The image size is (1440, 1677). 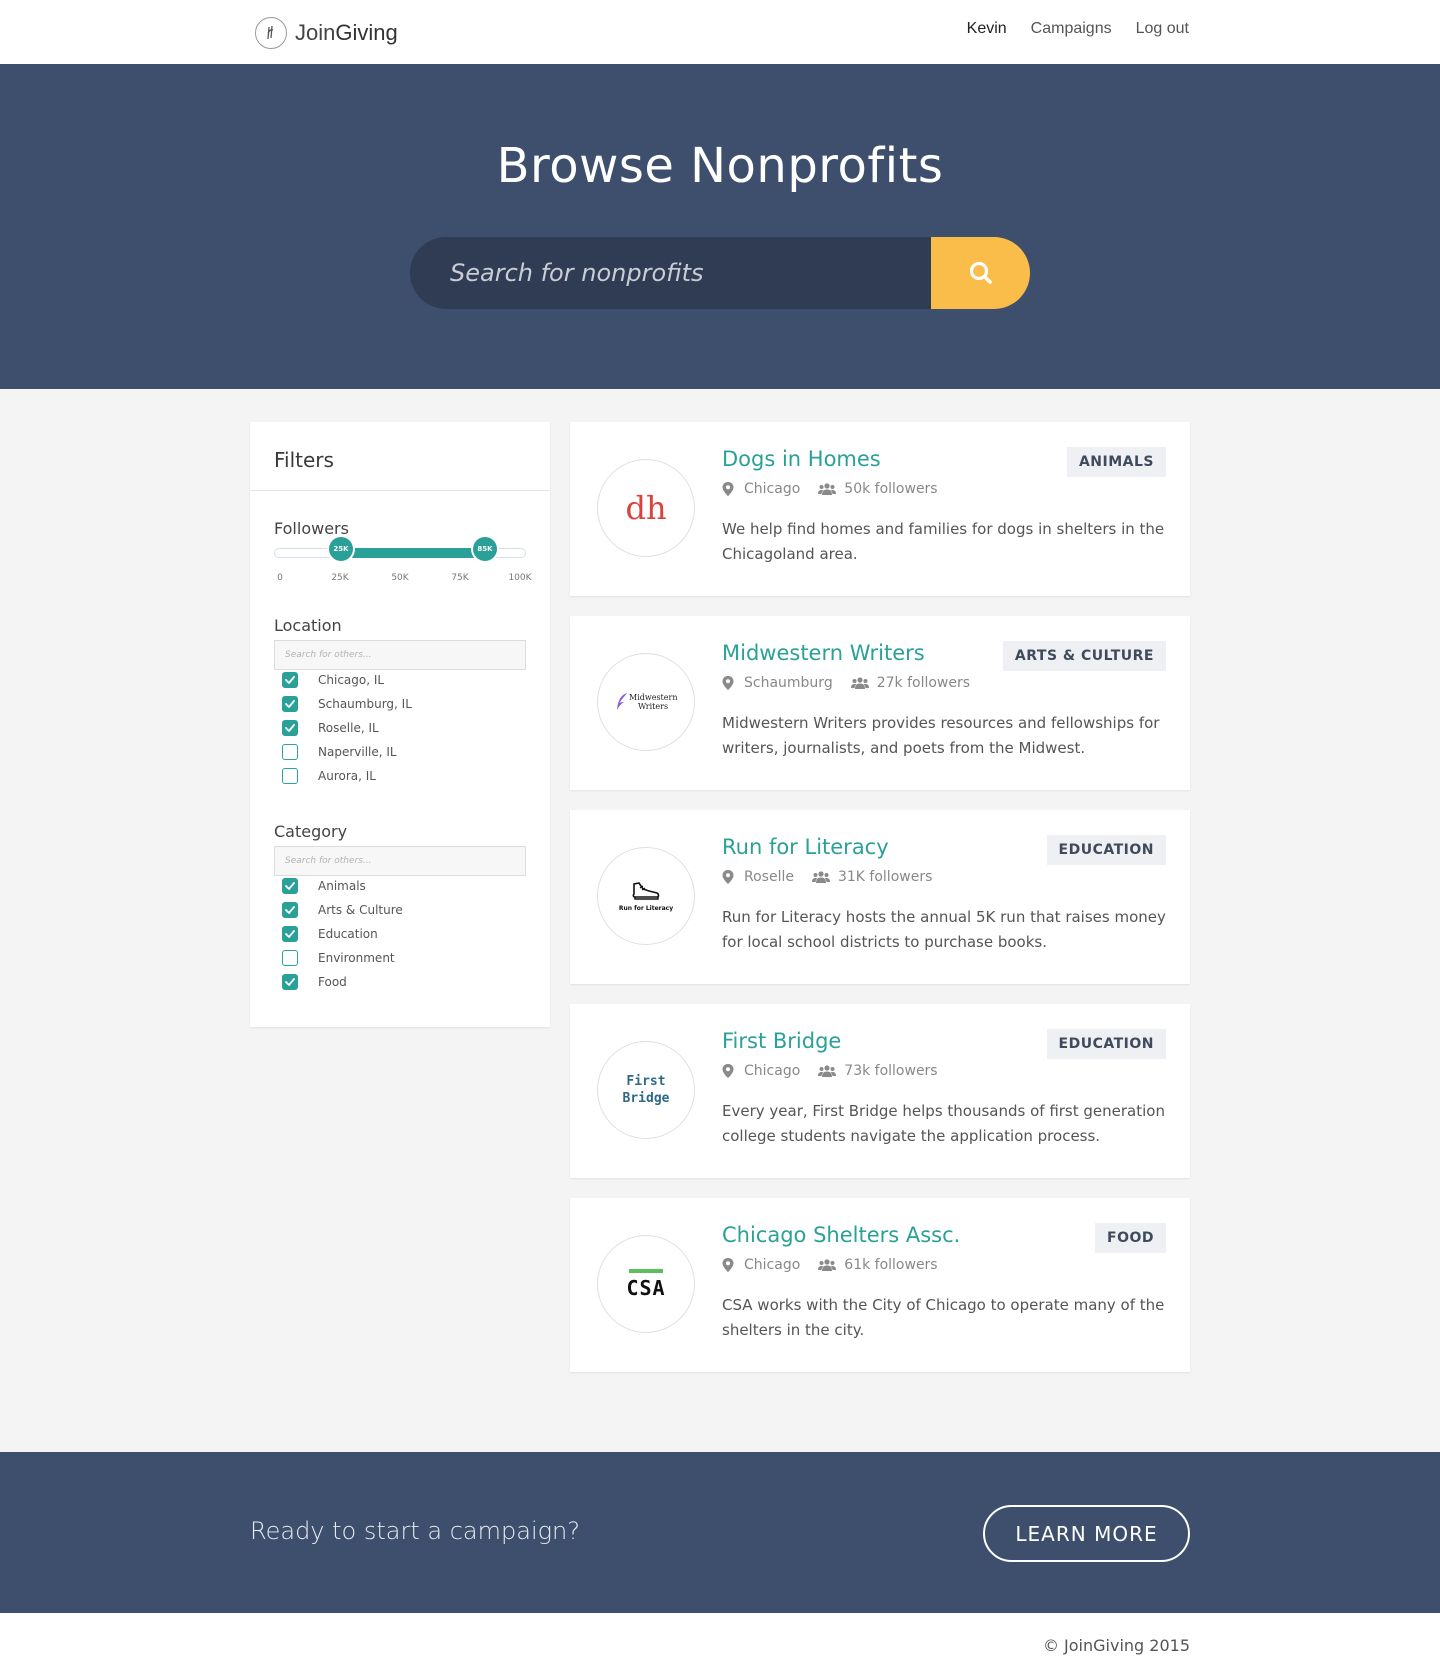 I want to click on org-meta: Chicago 61k followers, so click(x=830, y=1265).